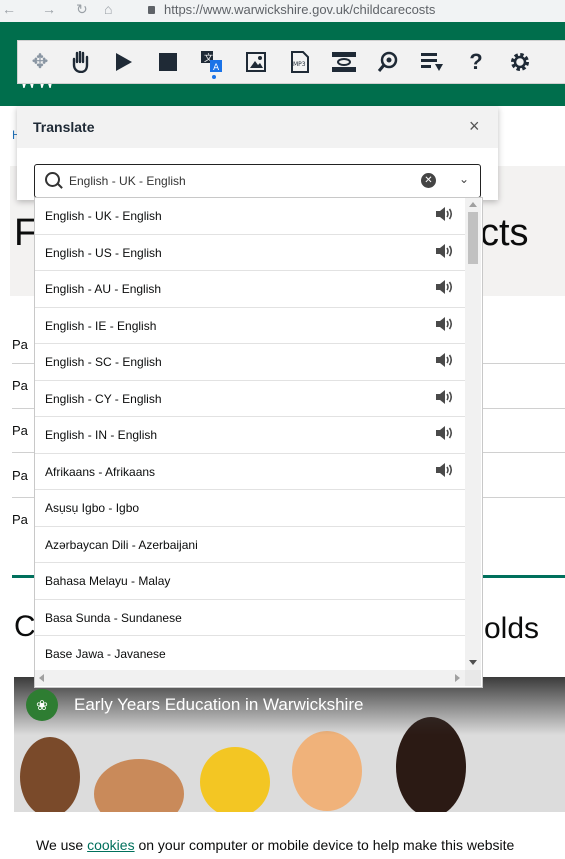  What do you see at coordinates (9, 9) in the screenshot?
I see `back-icon: ←` at bounding box center [9, 9].